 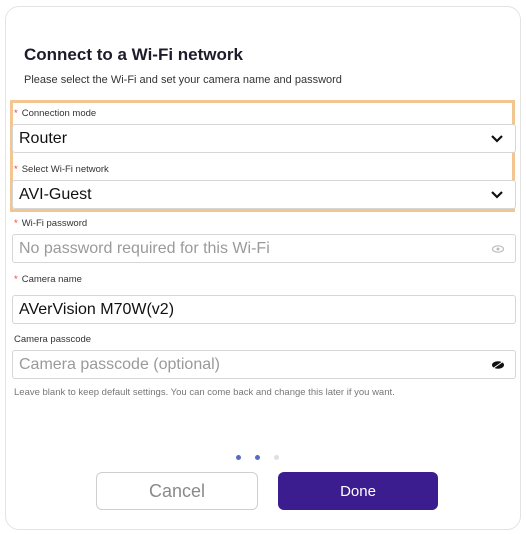 I want to click on wifi-network-select: AVI-Guest, so click(x=264, y=194).